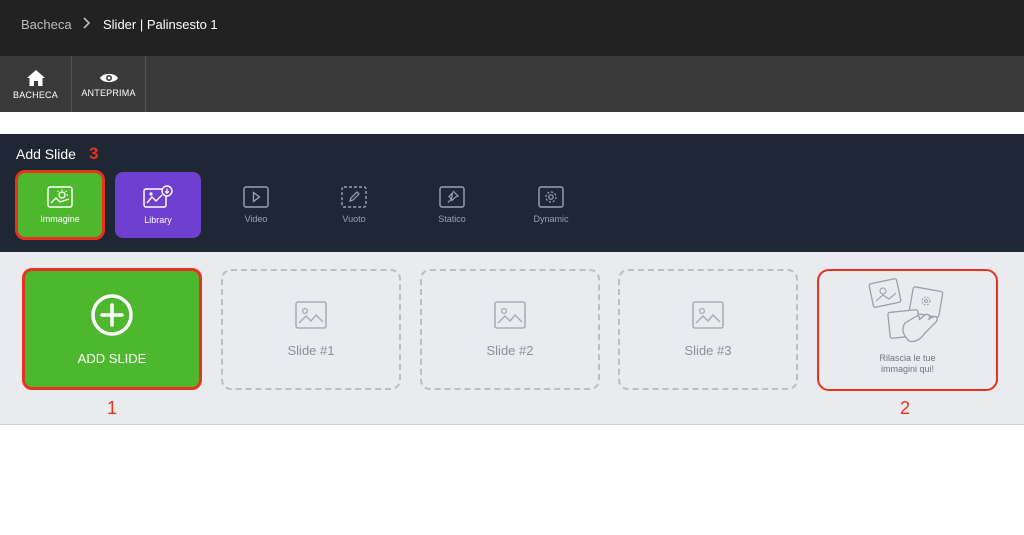 The image size is (1024, 535). Describe the element at coordinates (906, 310) in the screenshot. I see `drop-images-icon` at that location.